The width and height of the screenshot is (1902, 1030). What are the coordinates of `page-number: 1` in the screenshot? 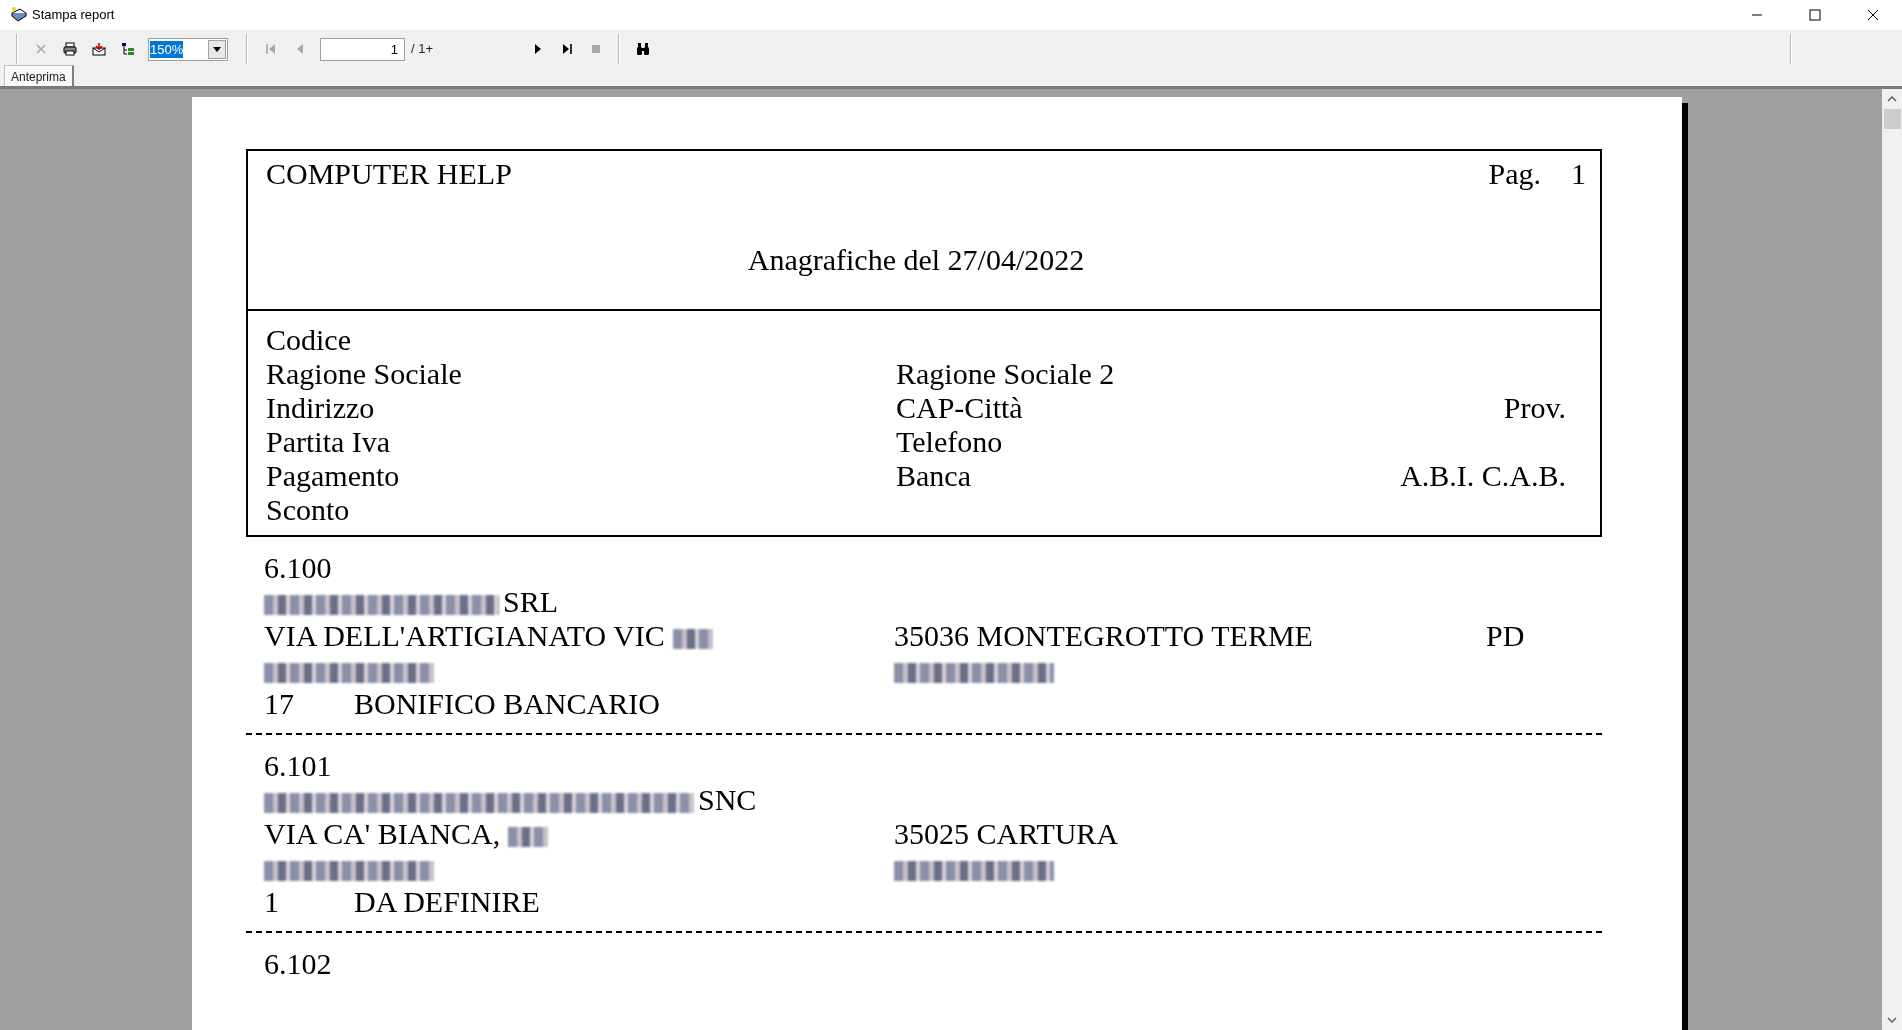 It's located at (1578, 174).